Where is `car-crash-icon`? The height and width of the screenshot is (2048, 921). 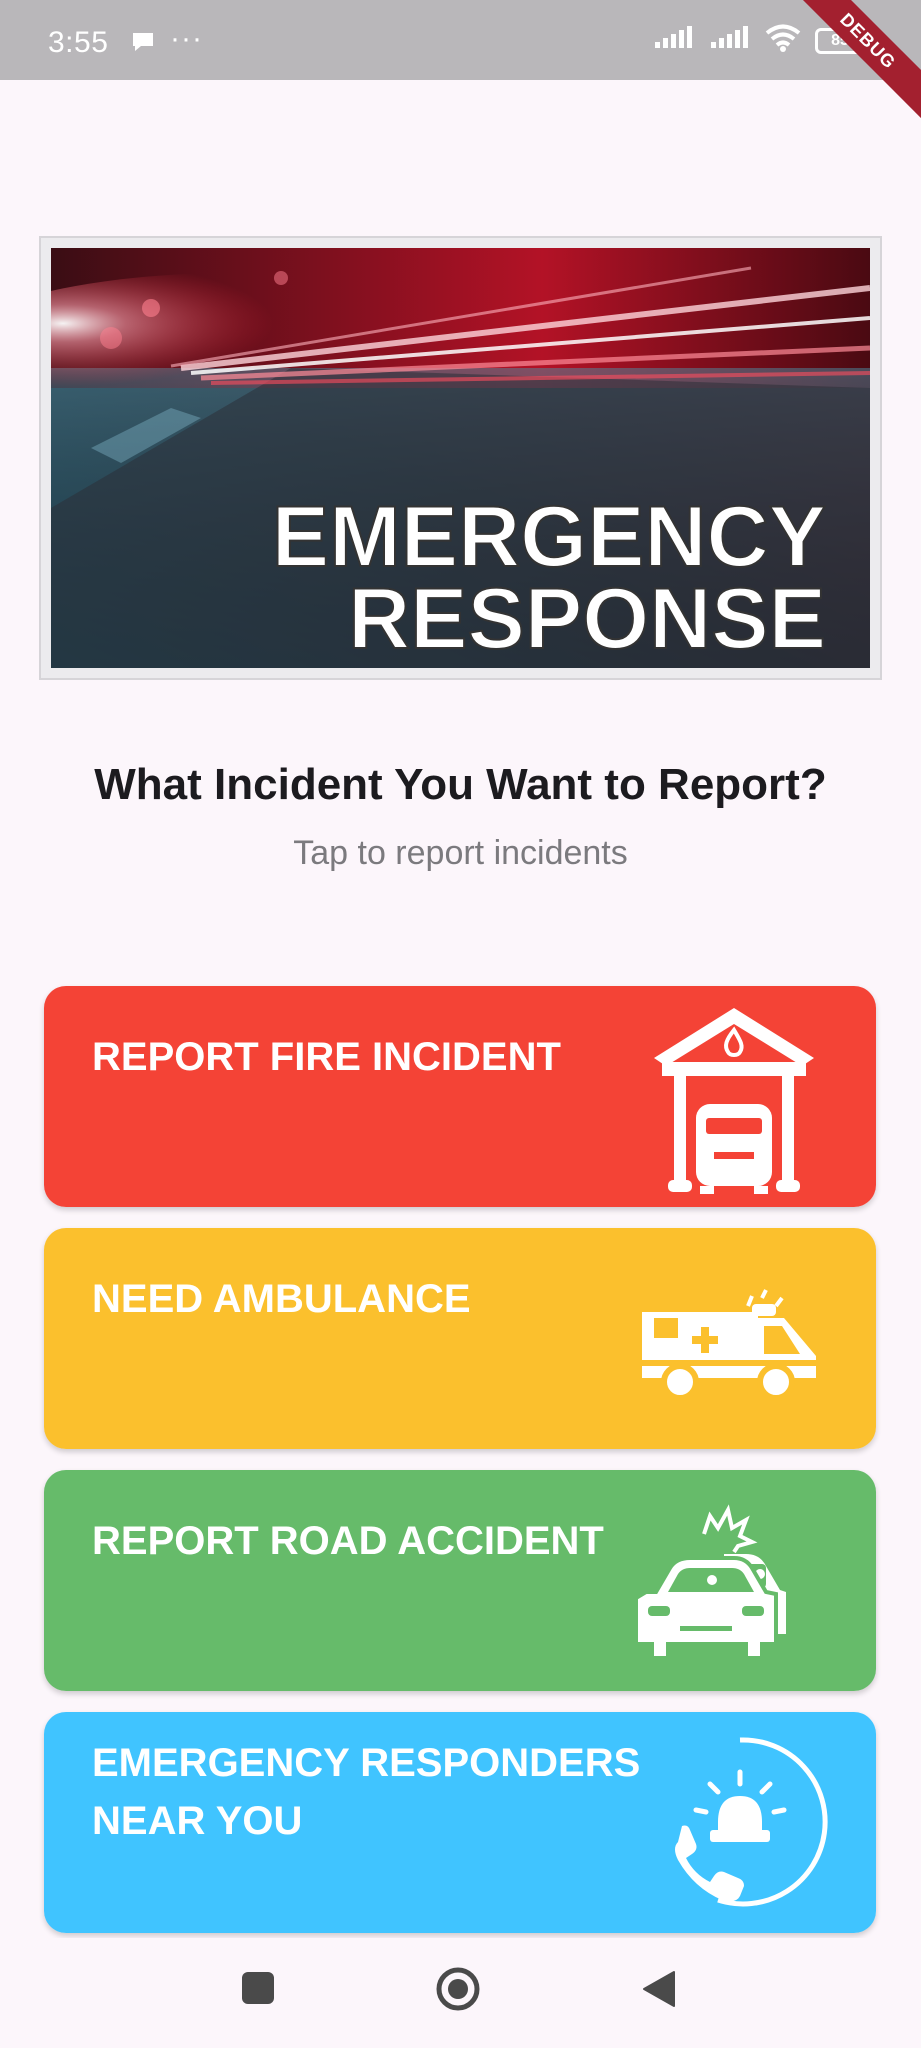
car-crash-icon is located at coordinates (734, 1591).